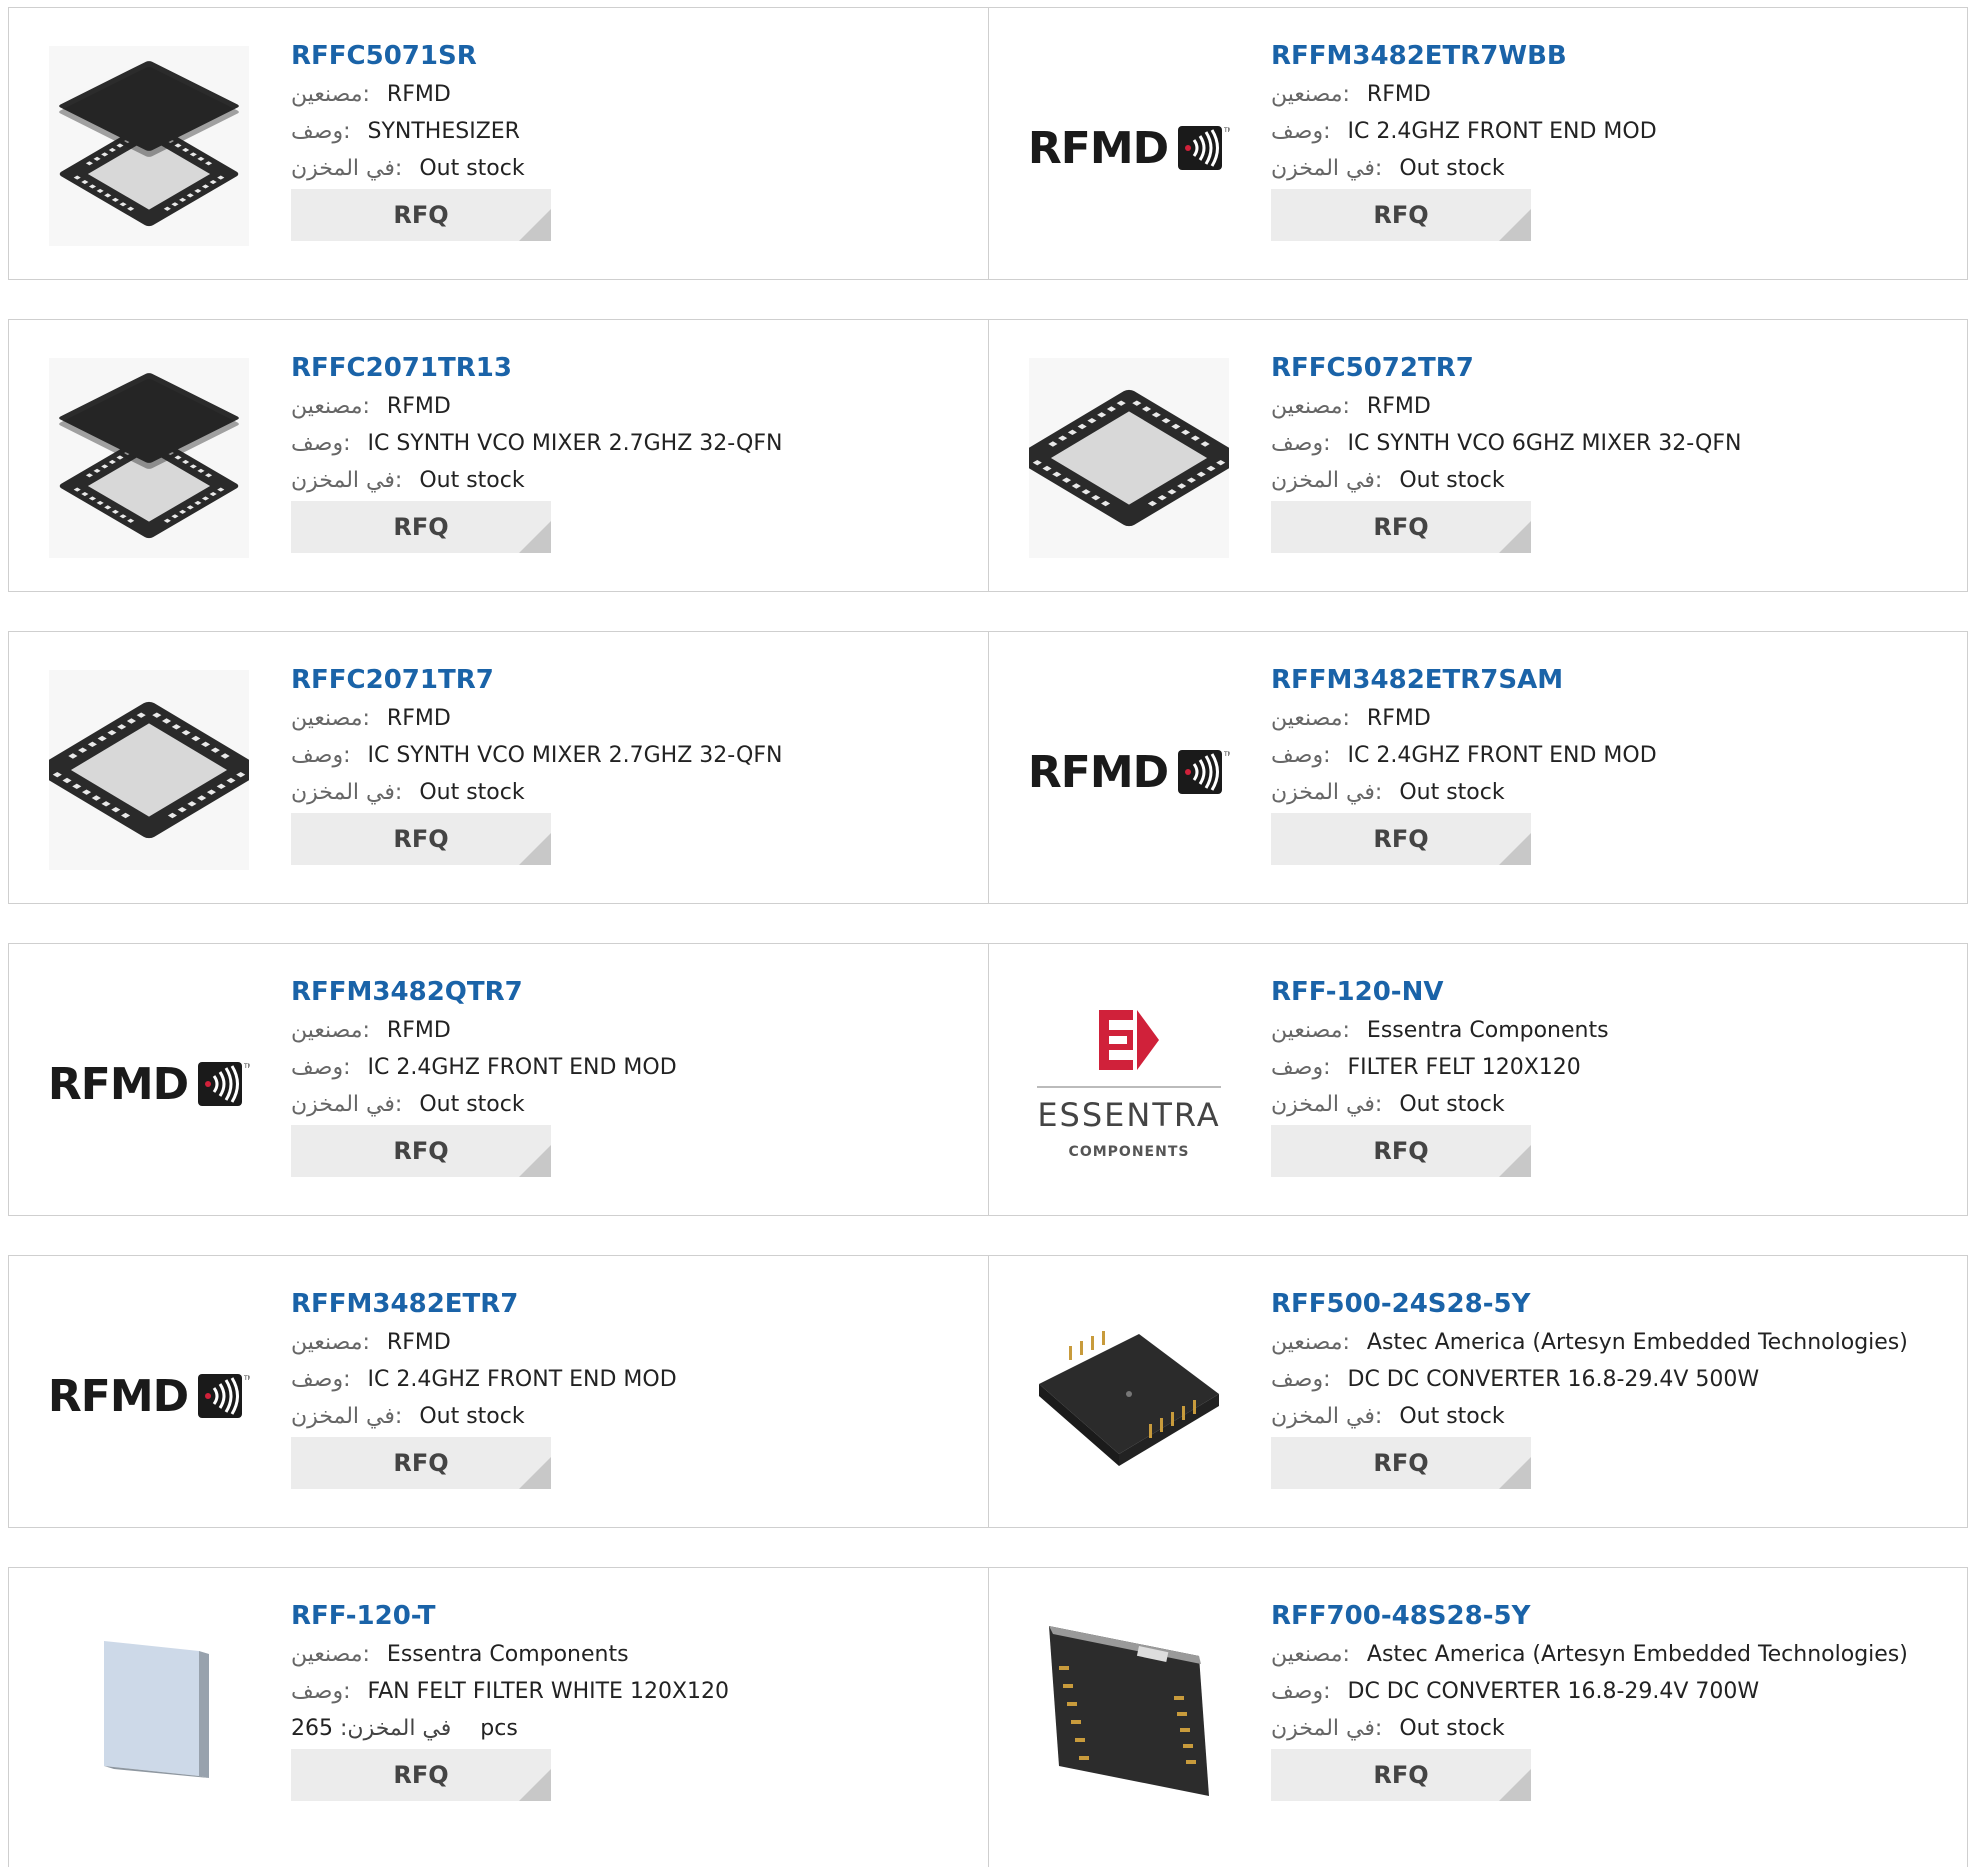 This screenshot has height=1867, width=1969. I want to click on description-value: FAN FELT FILTER WHITE 120X120, so click(548, 1691).